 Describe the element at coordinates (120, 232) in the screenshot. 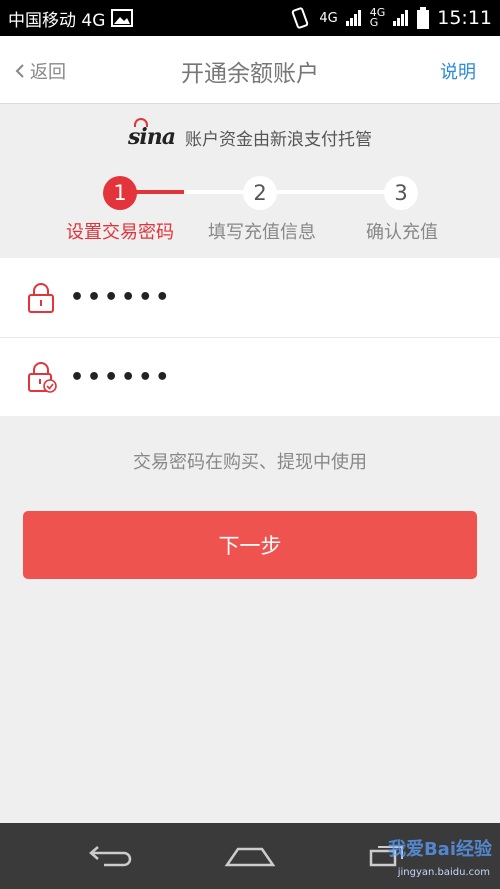

I see `step-1-label: 设置交易密码` at that location.